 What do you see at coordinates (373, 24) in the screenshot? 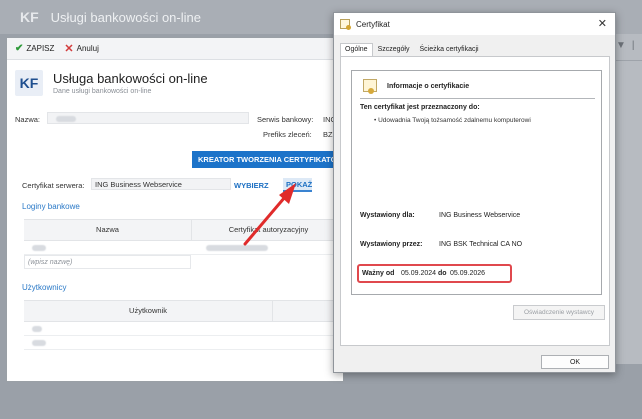
I see `cert-title: Certyfikat` at bounding box center [373, 24].